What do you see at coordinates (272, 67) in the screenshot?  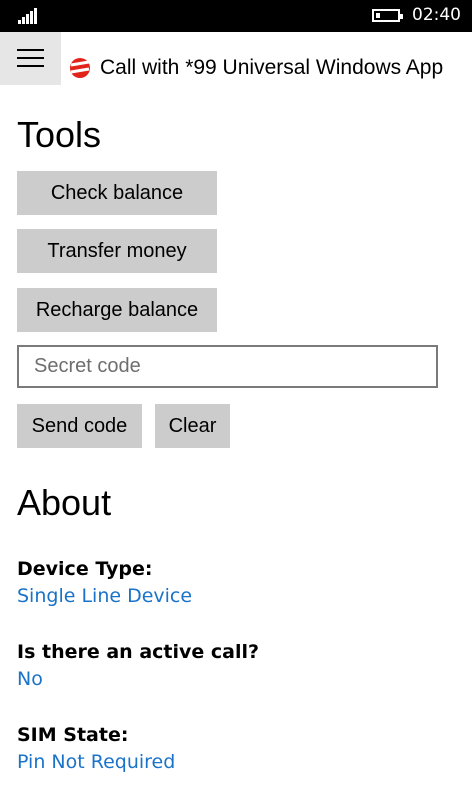 I see `app-title: Call with *99 Universal Windows App` at bounding box center [272, 67].